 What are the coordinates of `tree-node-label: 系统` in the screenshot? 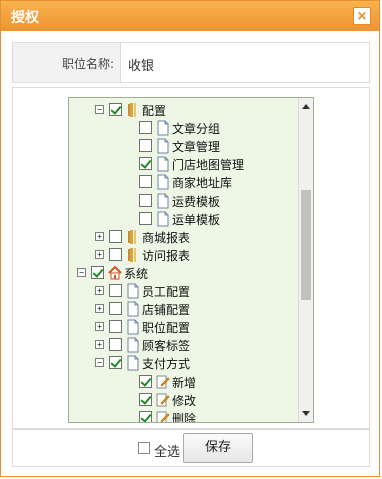 It's located at (136, 273).